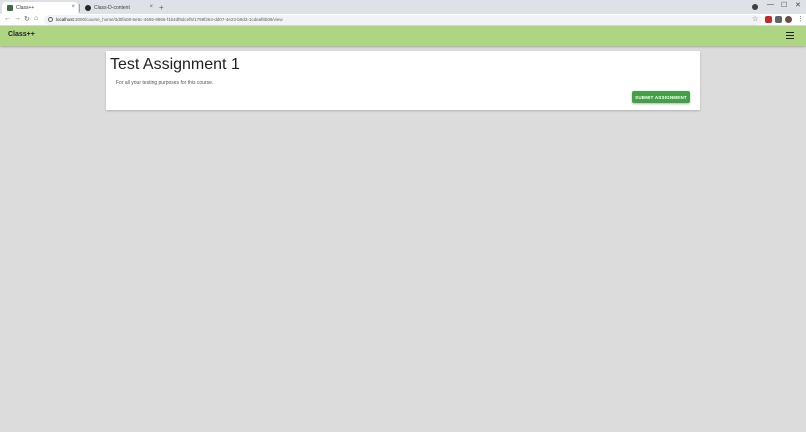 The width and height of the screenshot is (806, 432). Describe the element at coordinates (21, 34) in the screenshot. I see `app-brand: Class++` at that location.